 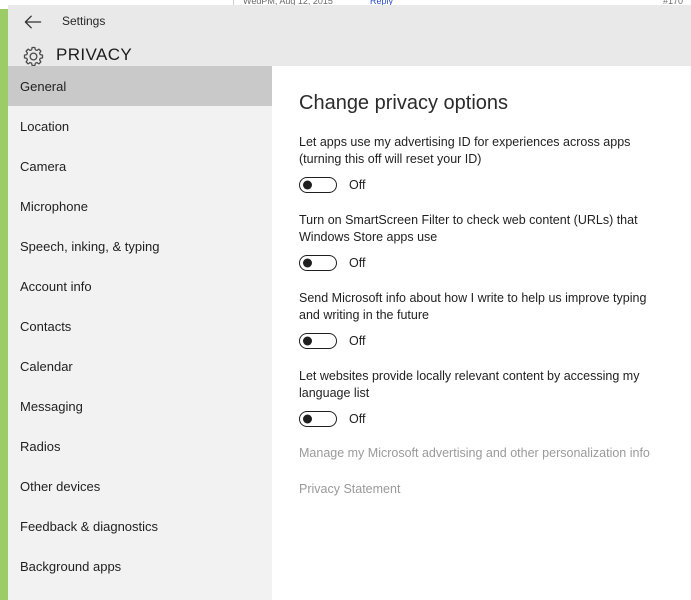 I want to click on privacy-statement-link: Privacy Statement, so click(x=485, y=489).